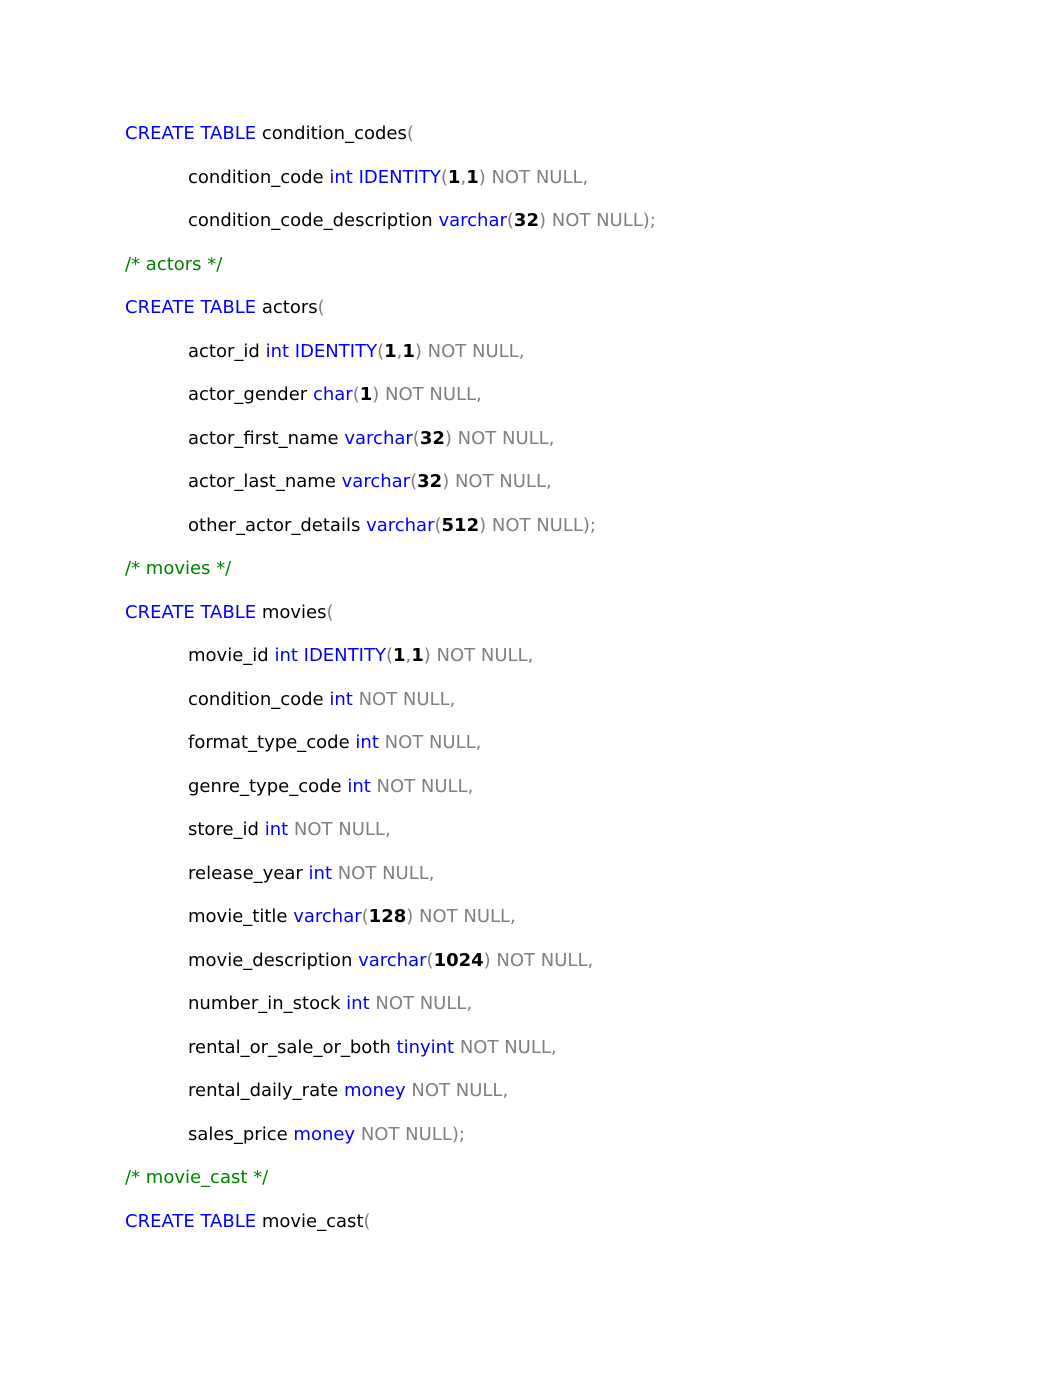 The width and height of the screenshot is (1062, 1376). What do you see at coordinates (593, 927) in the screenshot?
I see `movies-col-movie-title: movie_title varchar(128) NOT NULL,` at bounding box center [593, 927].